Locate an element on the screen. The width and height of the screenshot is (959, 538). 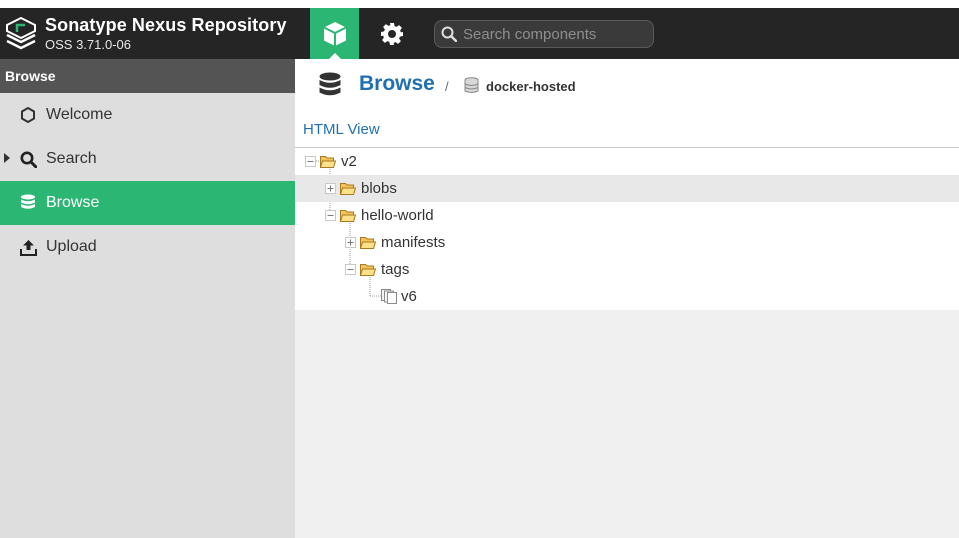
tree-node-v2: v2 is located at coordinates (627, 161).